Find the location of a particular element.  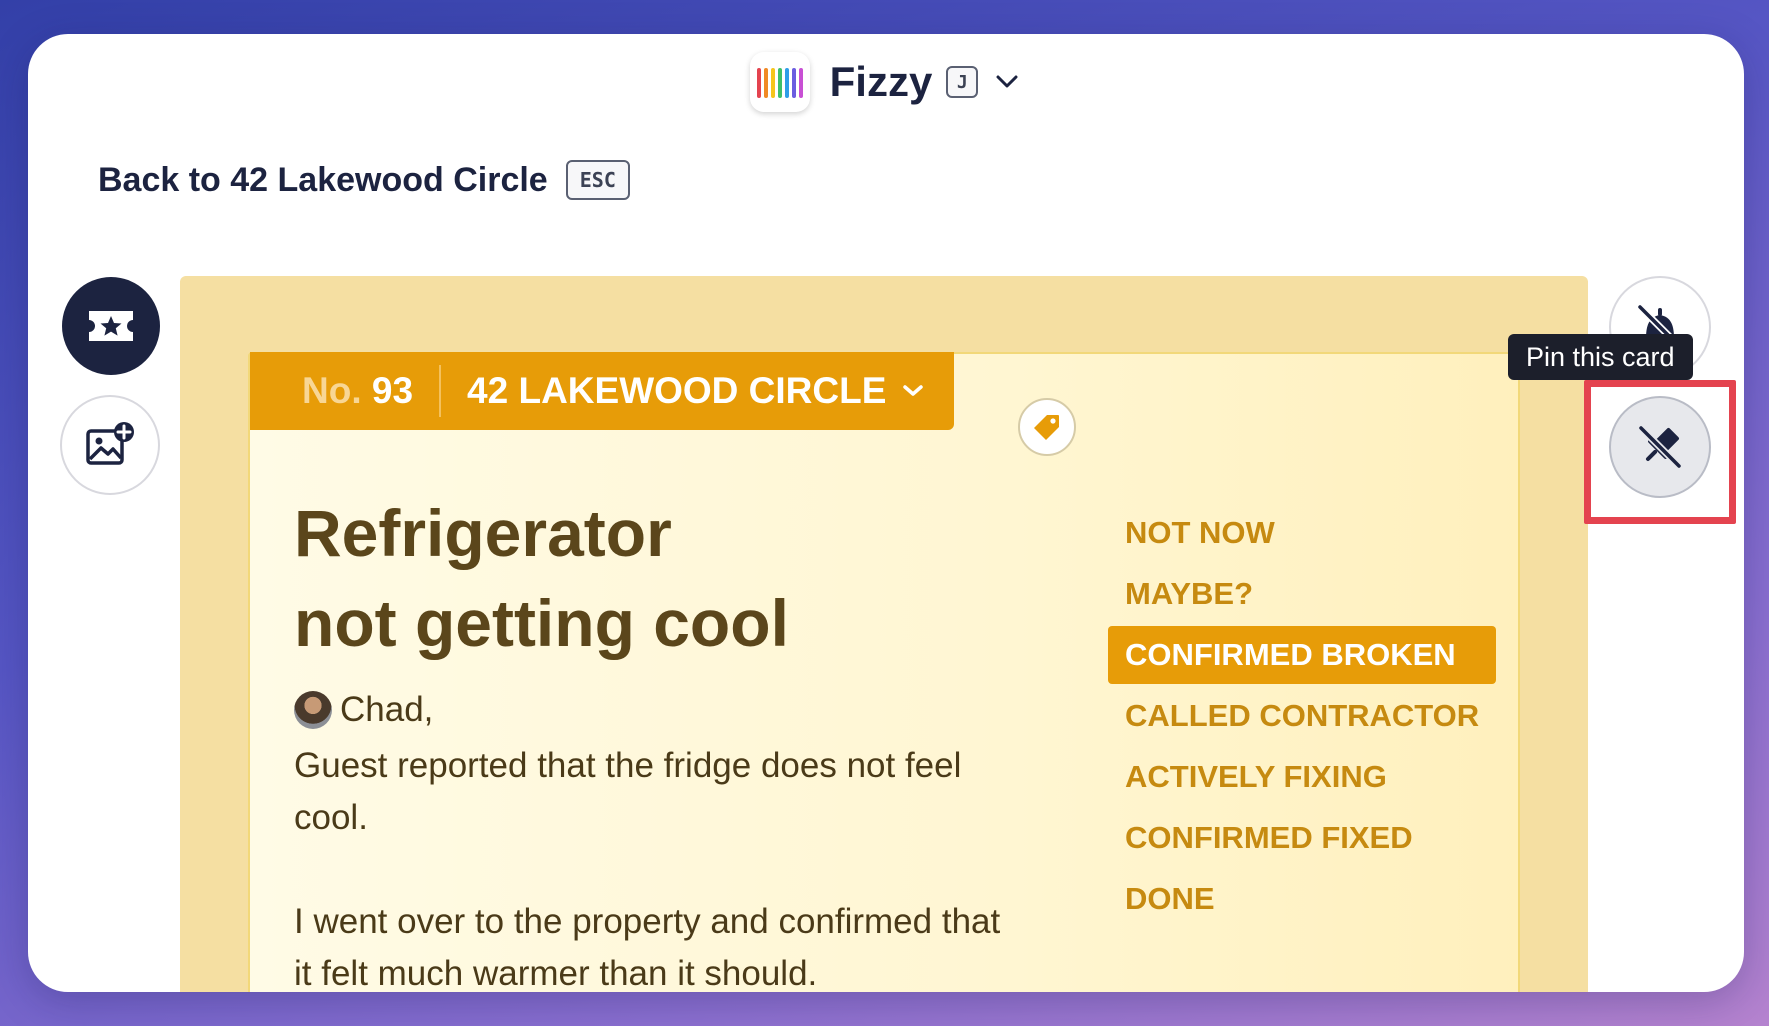

golden-ticket-button is located at coordinates (111, 326).